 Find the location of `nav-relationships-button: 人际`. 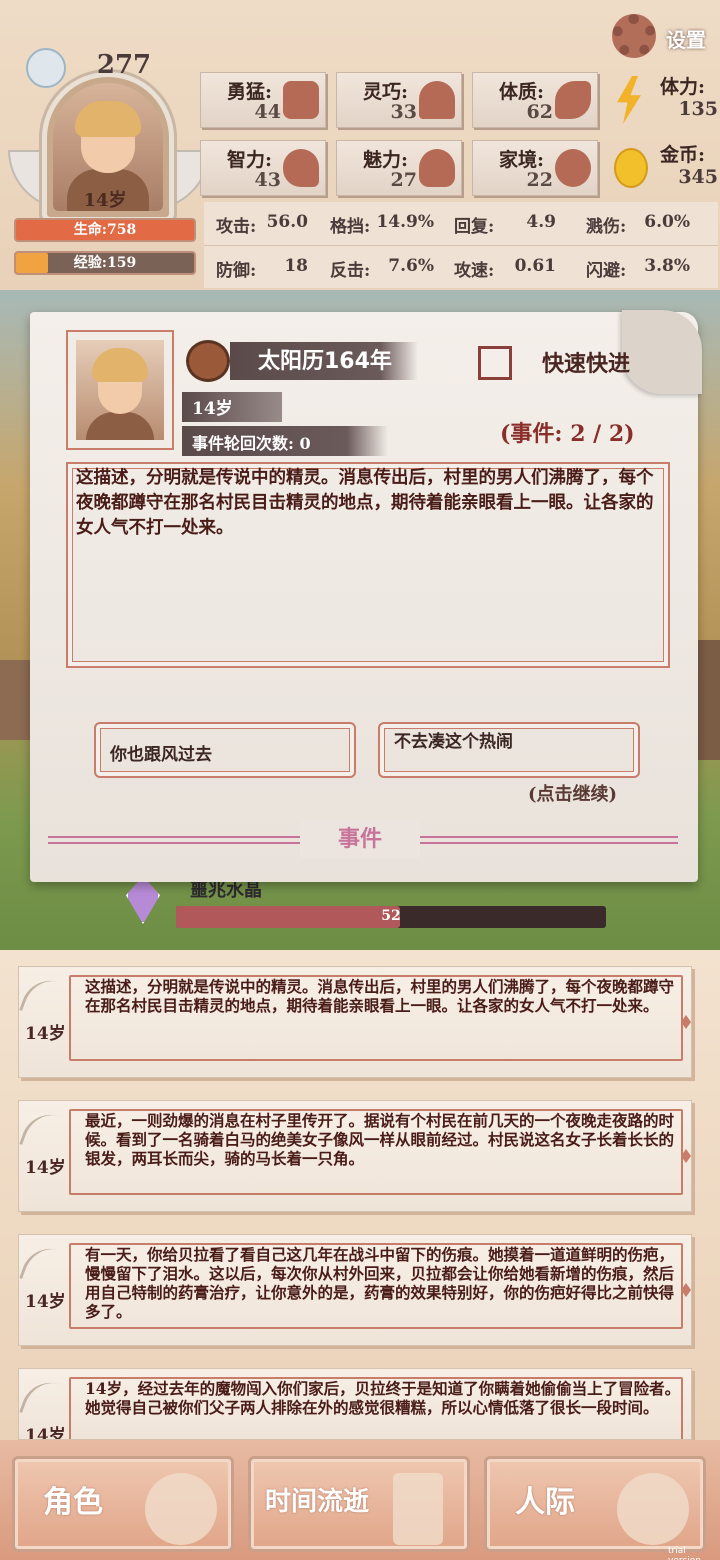

nav-relationships-button: 人际 is located at coordinates (595, 1504).